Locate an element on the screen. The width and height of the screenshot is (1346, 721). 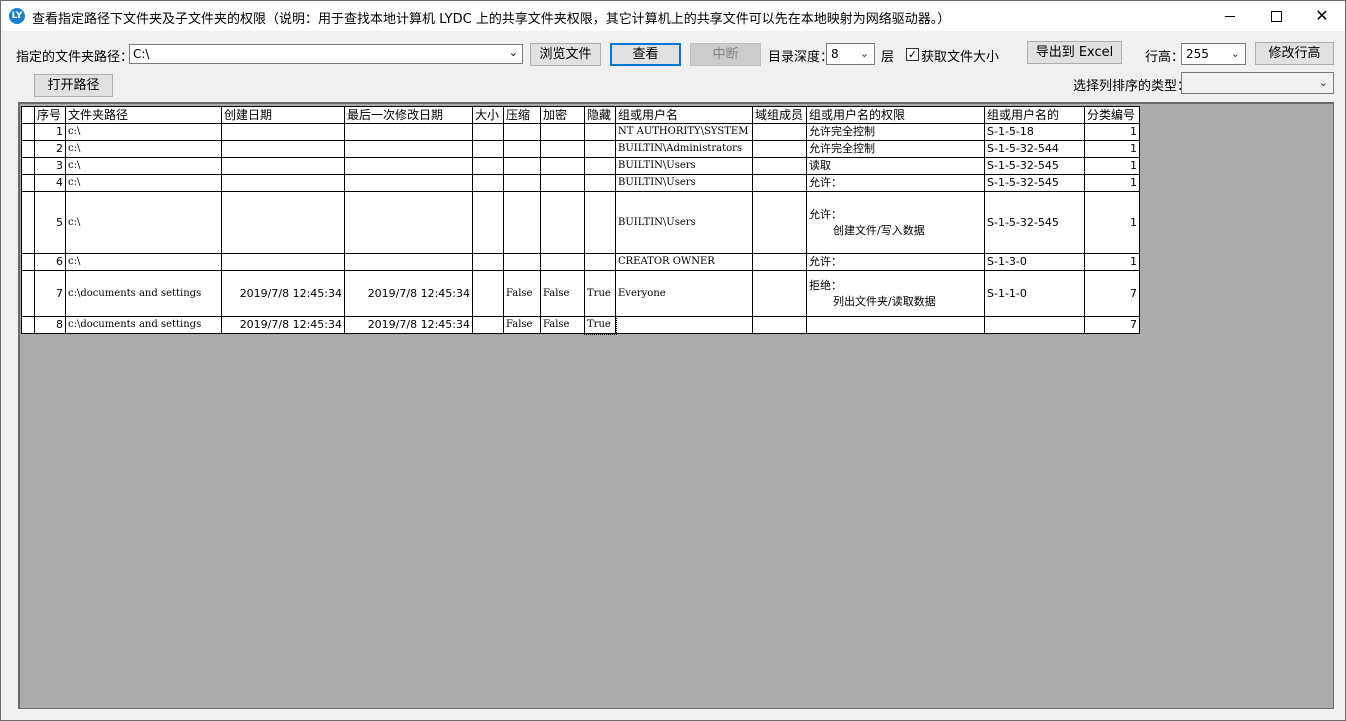
column-header: 分类编号 is located at coordinates (1112, 115).